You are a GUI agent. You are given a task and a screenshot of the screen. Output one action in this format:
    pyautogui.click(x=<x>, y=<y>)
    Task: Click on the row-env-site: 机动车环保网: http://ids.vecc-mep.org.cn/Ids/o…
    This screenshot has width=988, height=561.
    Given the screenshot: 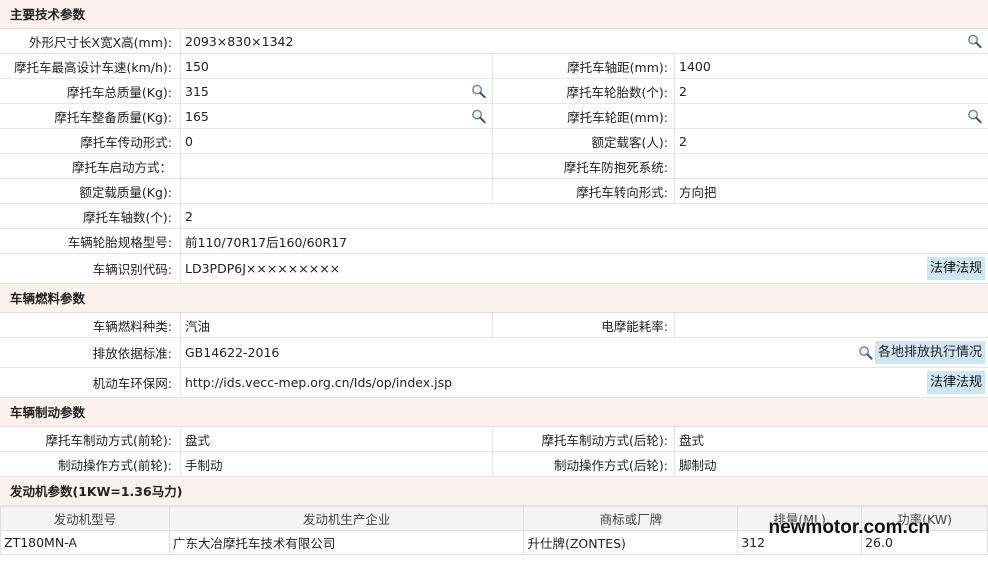 What is the action you would take?
    pyautogui.click(x=494, y=383)
    